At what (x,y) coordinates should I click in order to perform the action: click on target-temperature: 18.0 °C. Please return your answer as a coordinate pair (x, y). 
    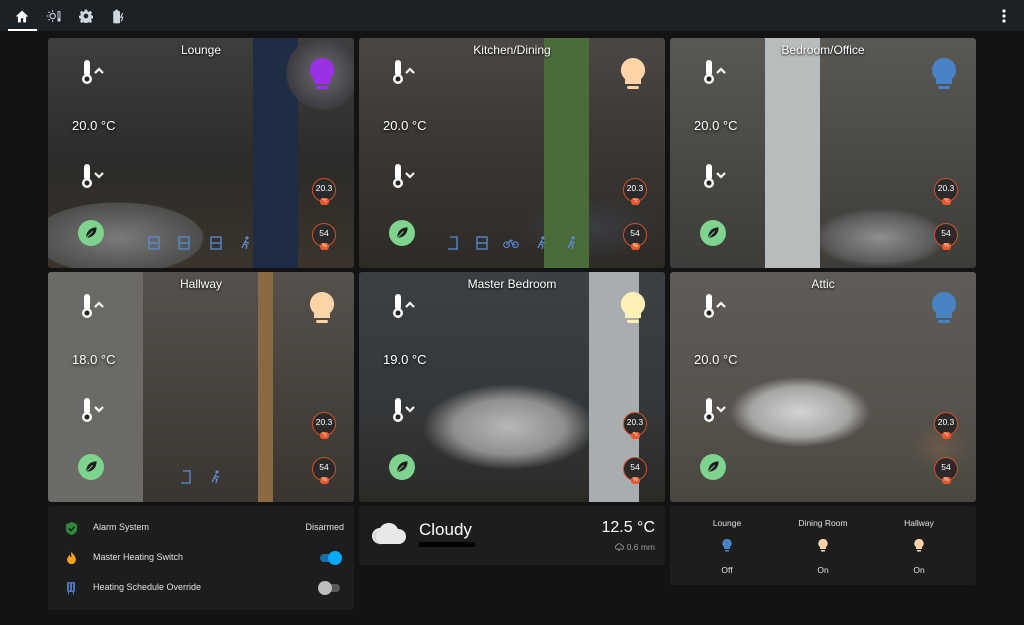
    Looking at the image, I should click on (94, 359).